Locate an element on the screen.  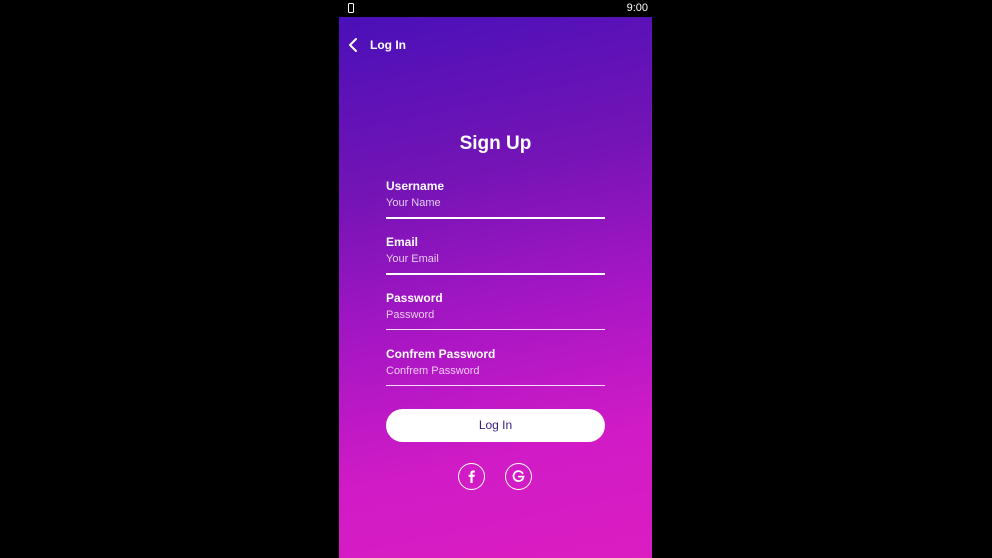
confirm-password-label: Confrem Password is located at coordinates (441, 354).